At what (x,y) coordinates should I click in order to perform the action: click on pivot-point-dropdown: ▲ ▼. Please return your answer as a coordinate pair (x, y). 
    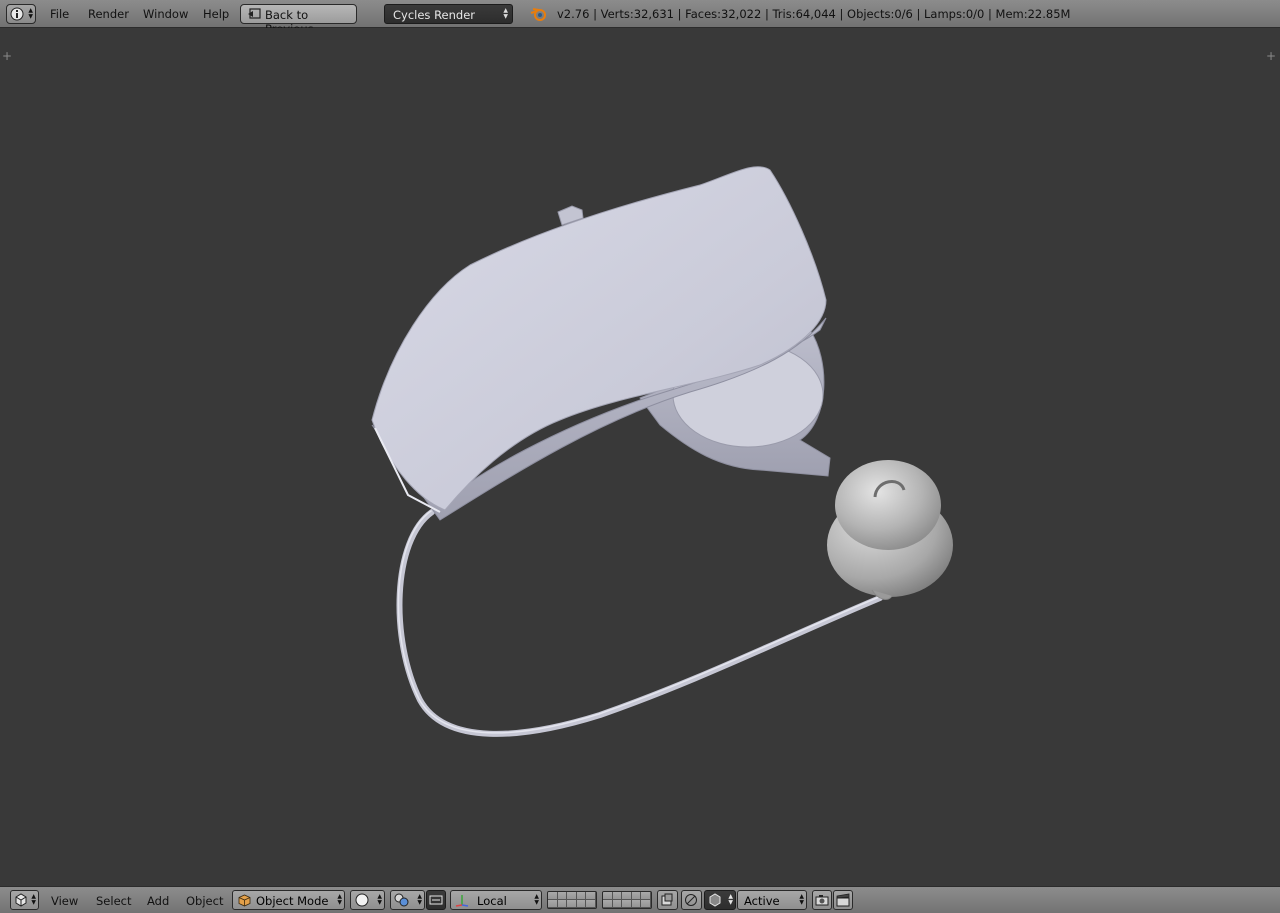
    Looking at the image, I should click on (407, 900).